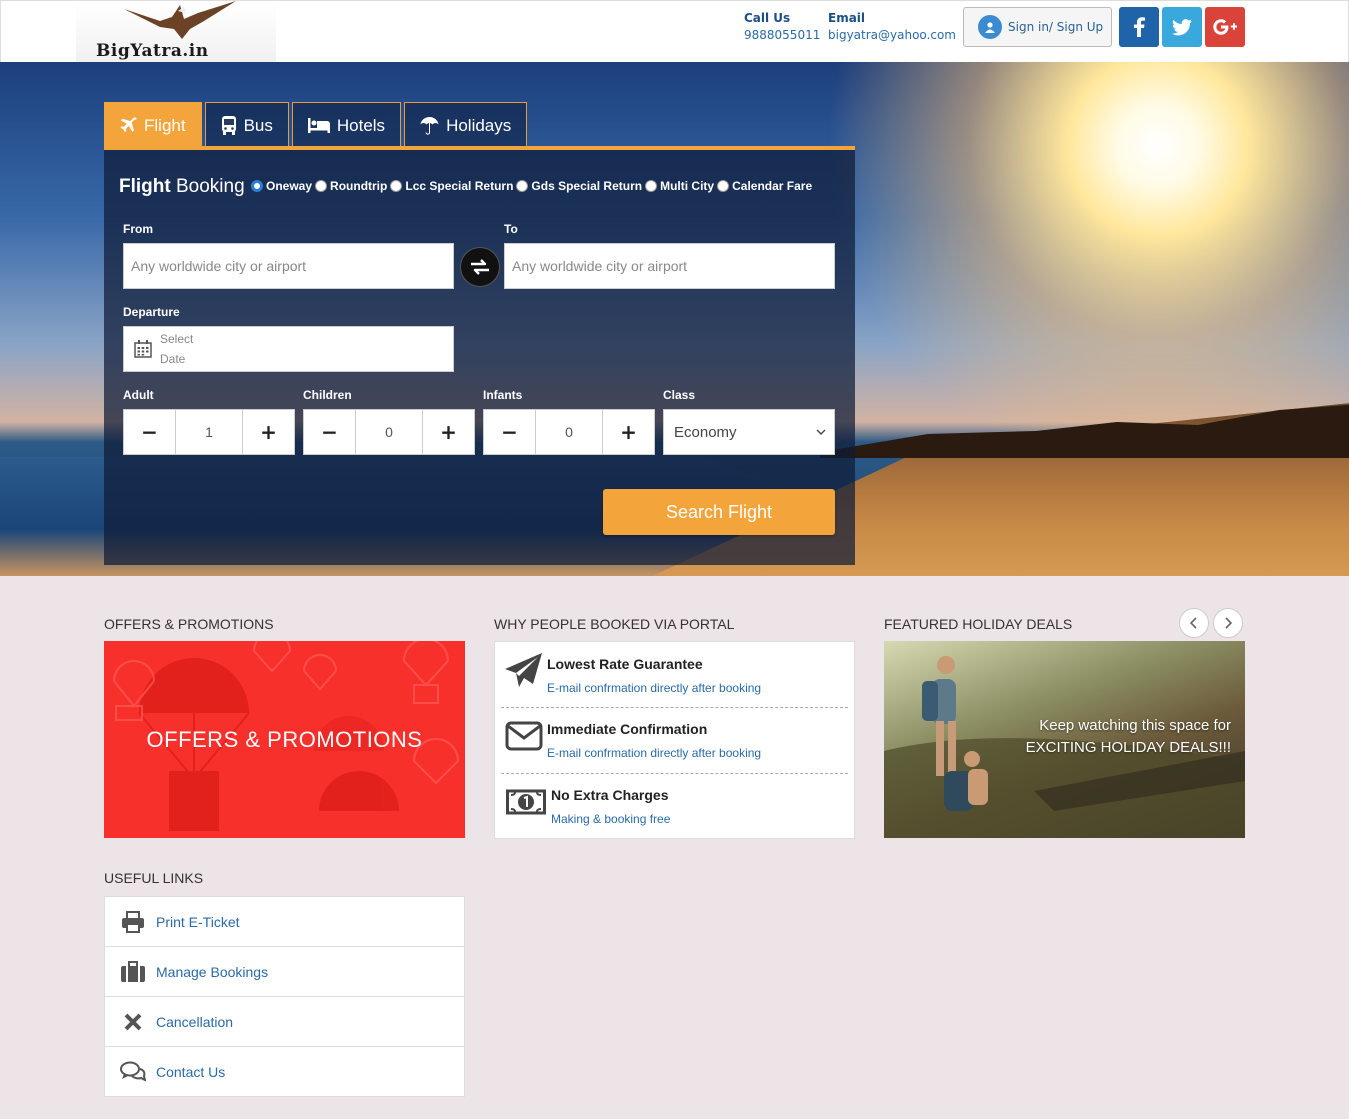 The image size is (1349, 1119). What do you see at coordinates (627, 729) in the screenshot?
I see `why-title: Immediate Confirmation` at bounding box center [627, 729].